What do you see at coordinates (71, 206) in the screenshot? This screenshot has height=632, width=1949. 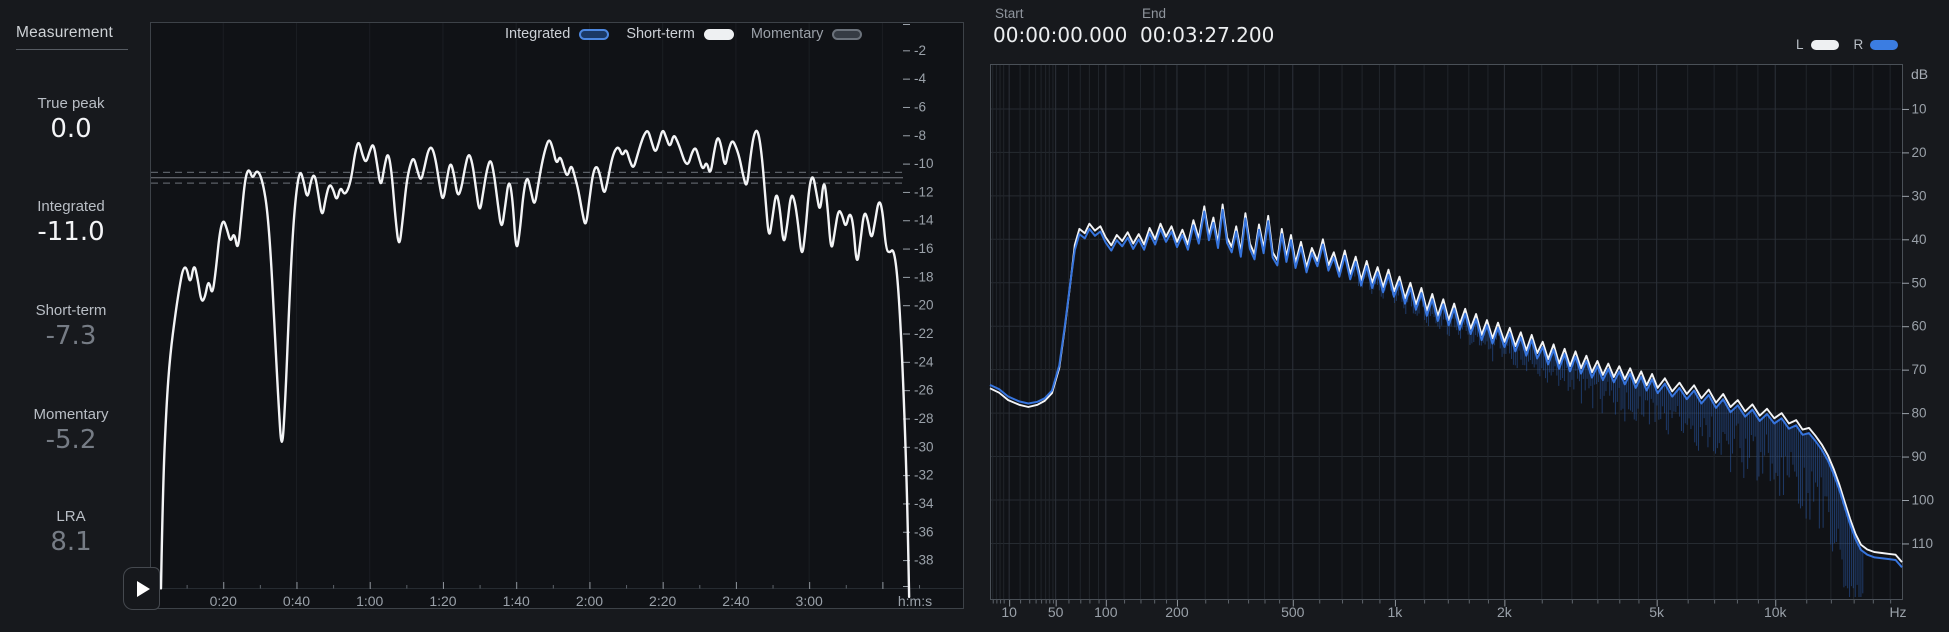 I see `stat-label: Integrated` at bounding box center [71, 206].